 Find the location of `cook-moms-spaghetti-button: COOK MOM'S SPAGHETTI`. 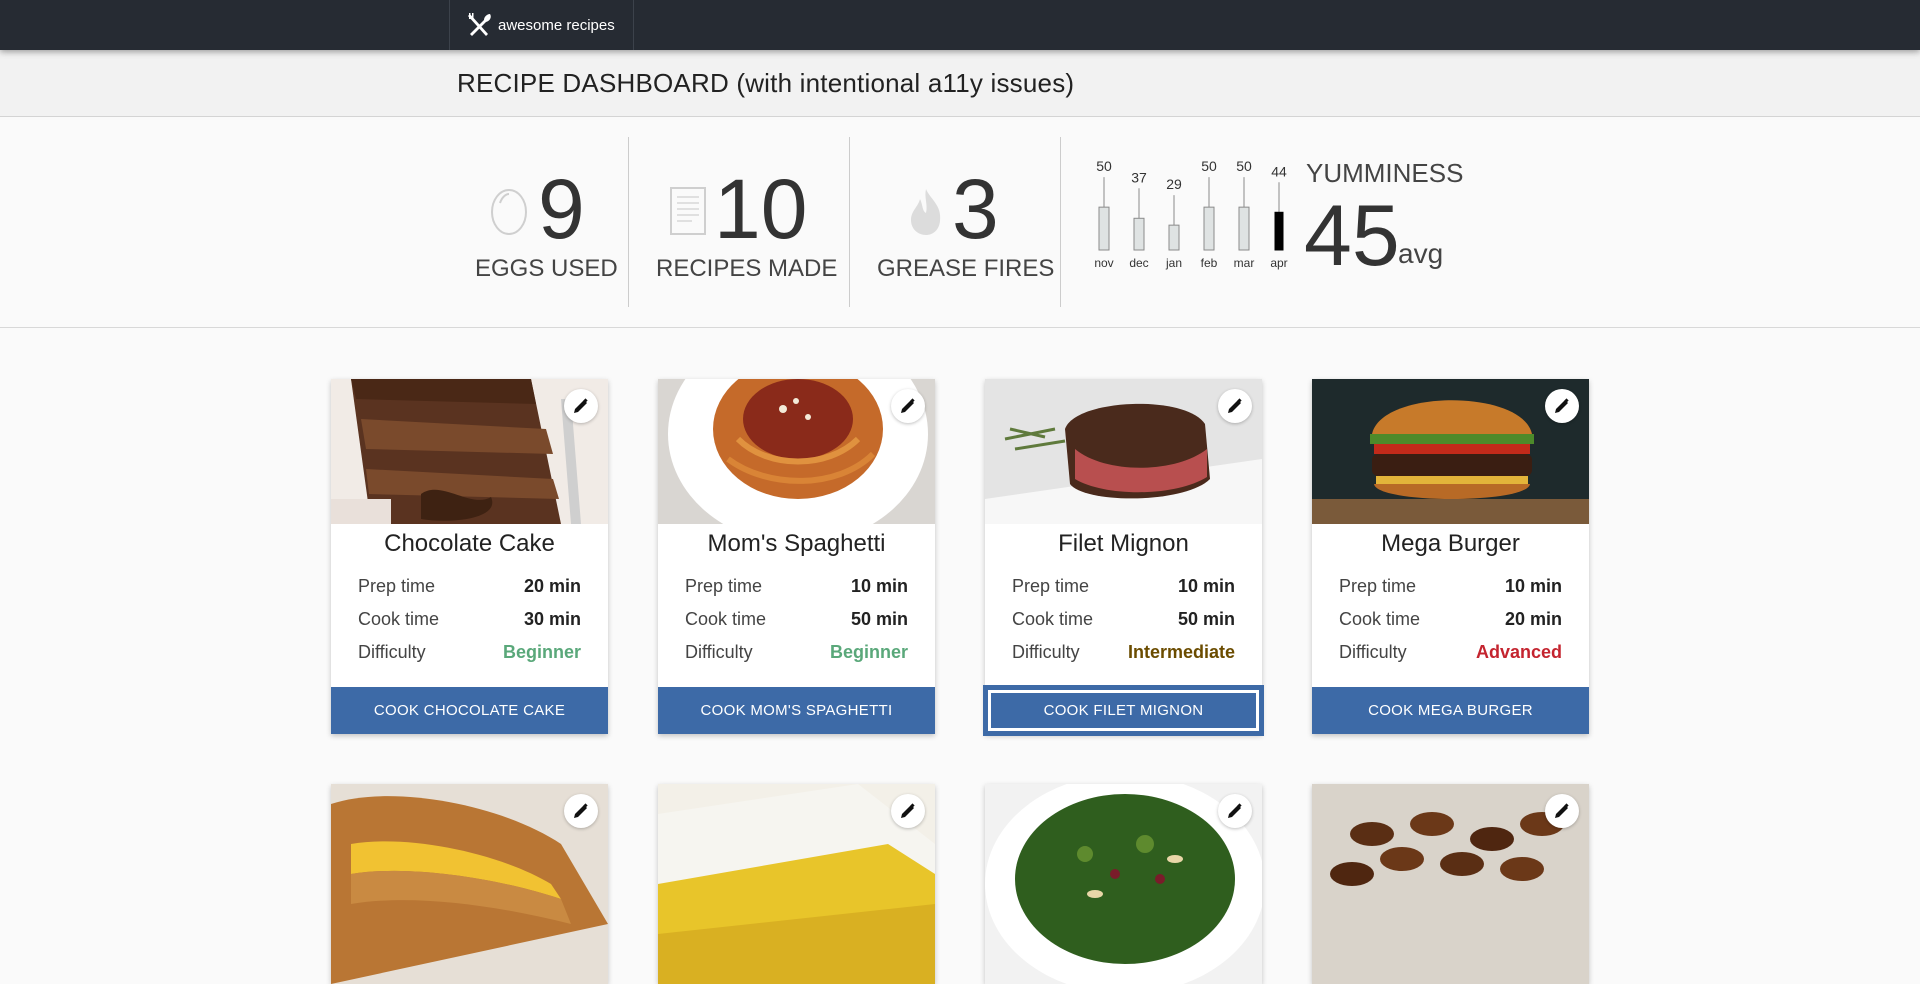

cook-moms-spaghetti-button: COOK MOM'S SPAGHETTI is located at coordinates (796, 710).